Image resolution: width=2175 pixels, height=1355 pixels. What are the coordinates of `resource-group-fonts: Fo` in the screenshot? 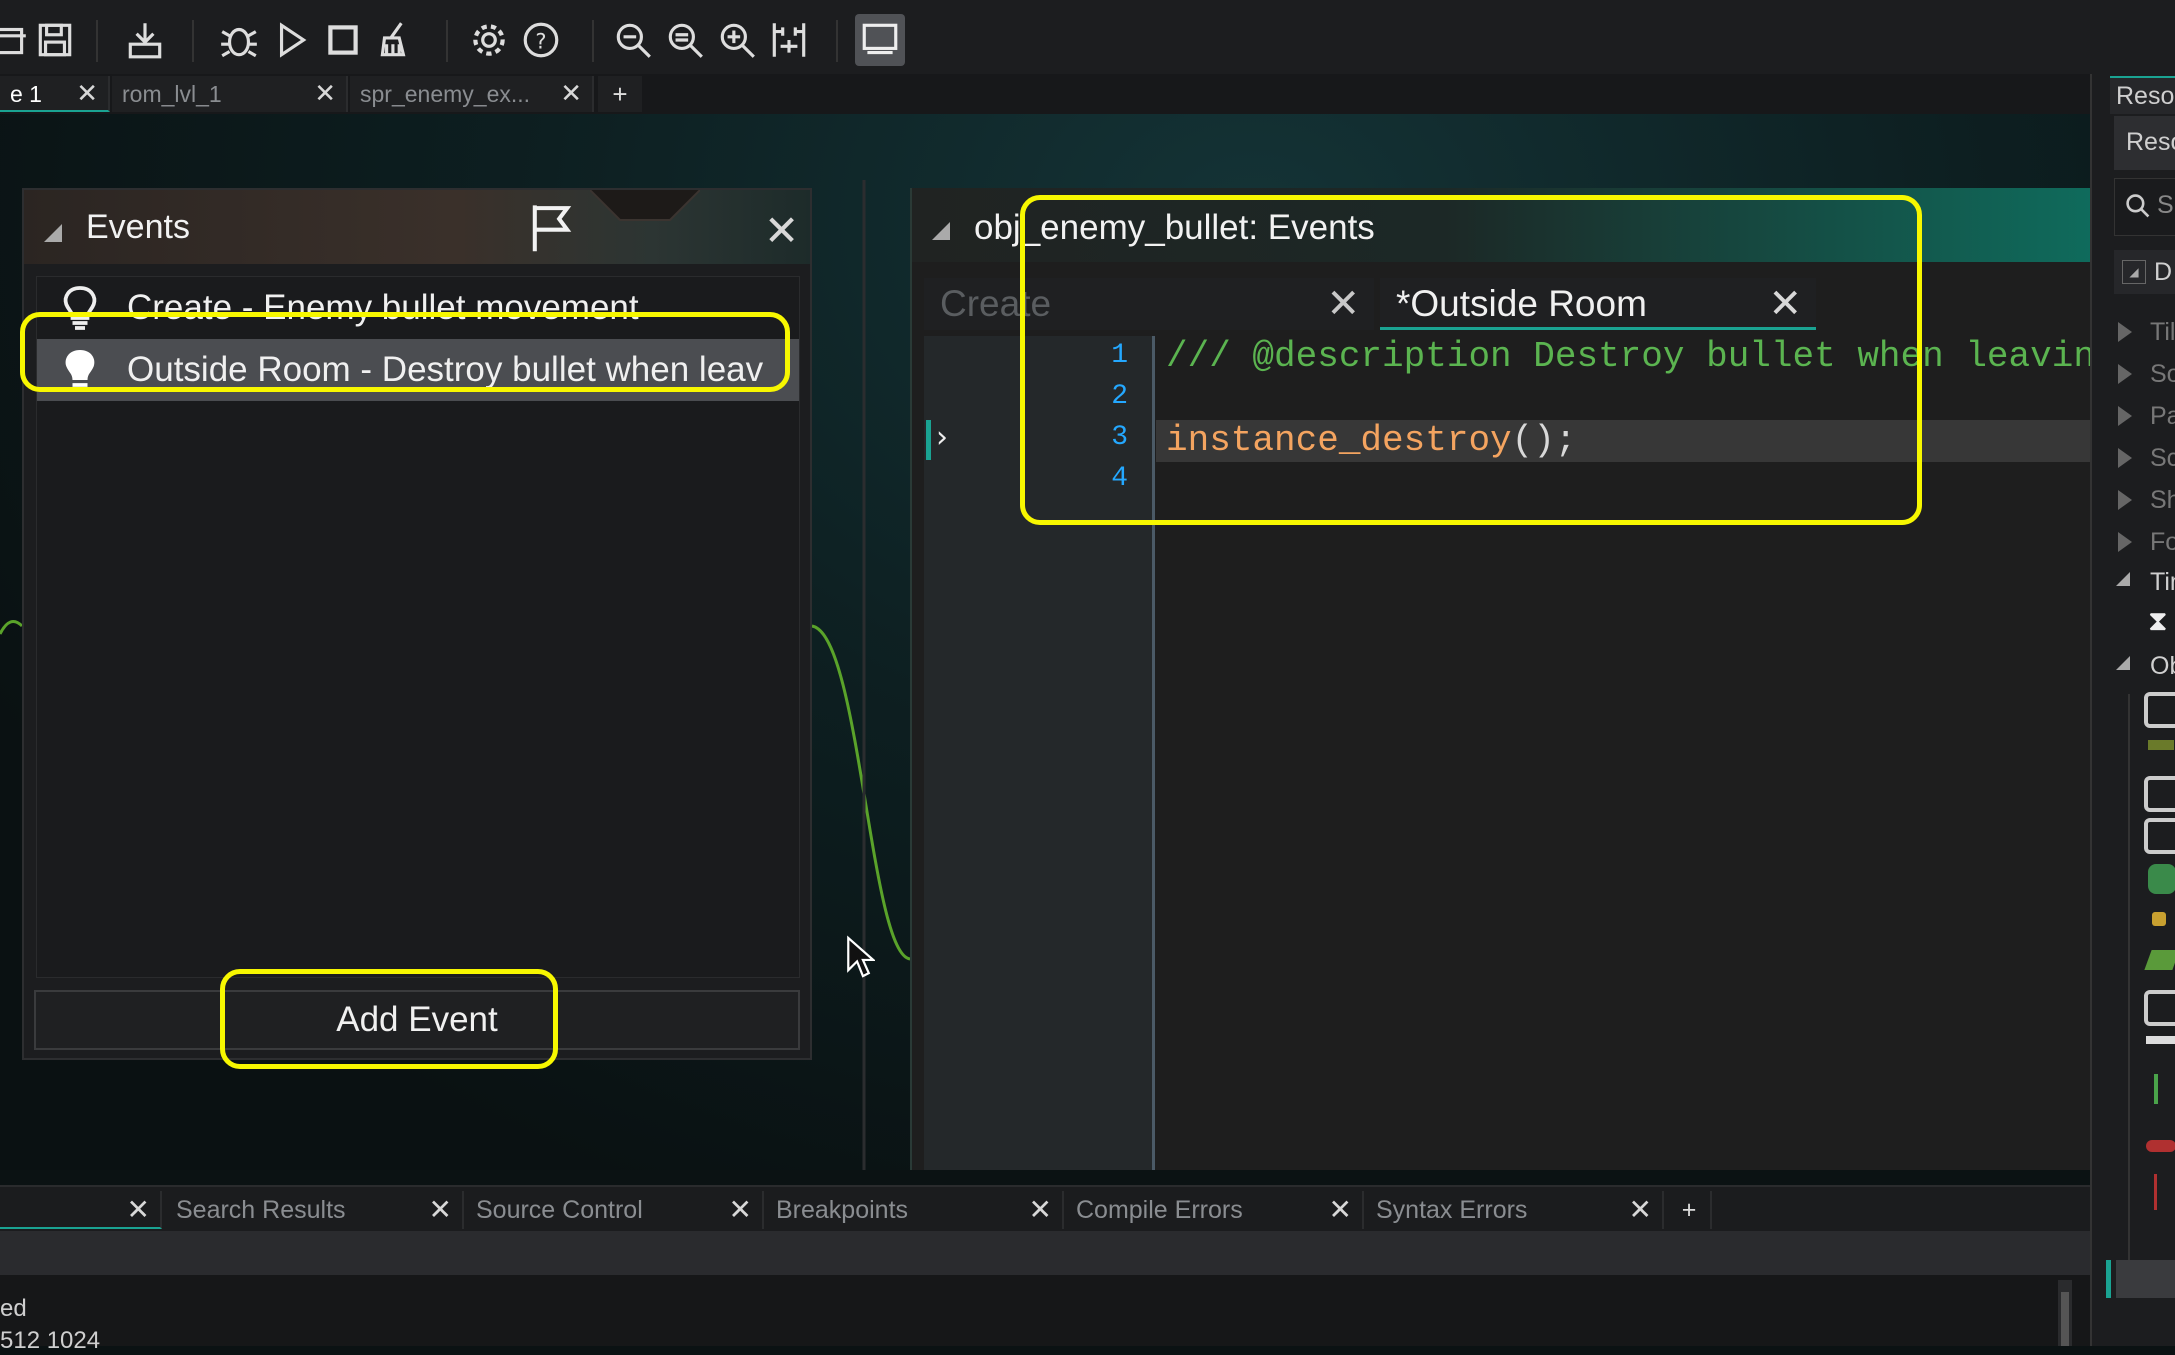 It's located at (2162, 542).